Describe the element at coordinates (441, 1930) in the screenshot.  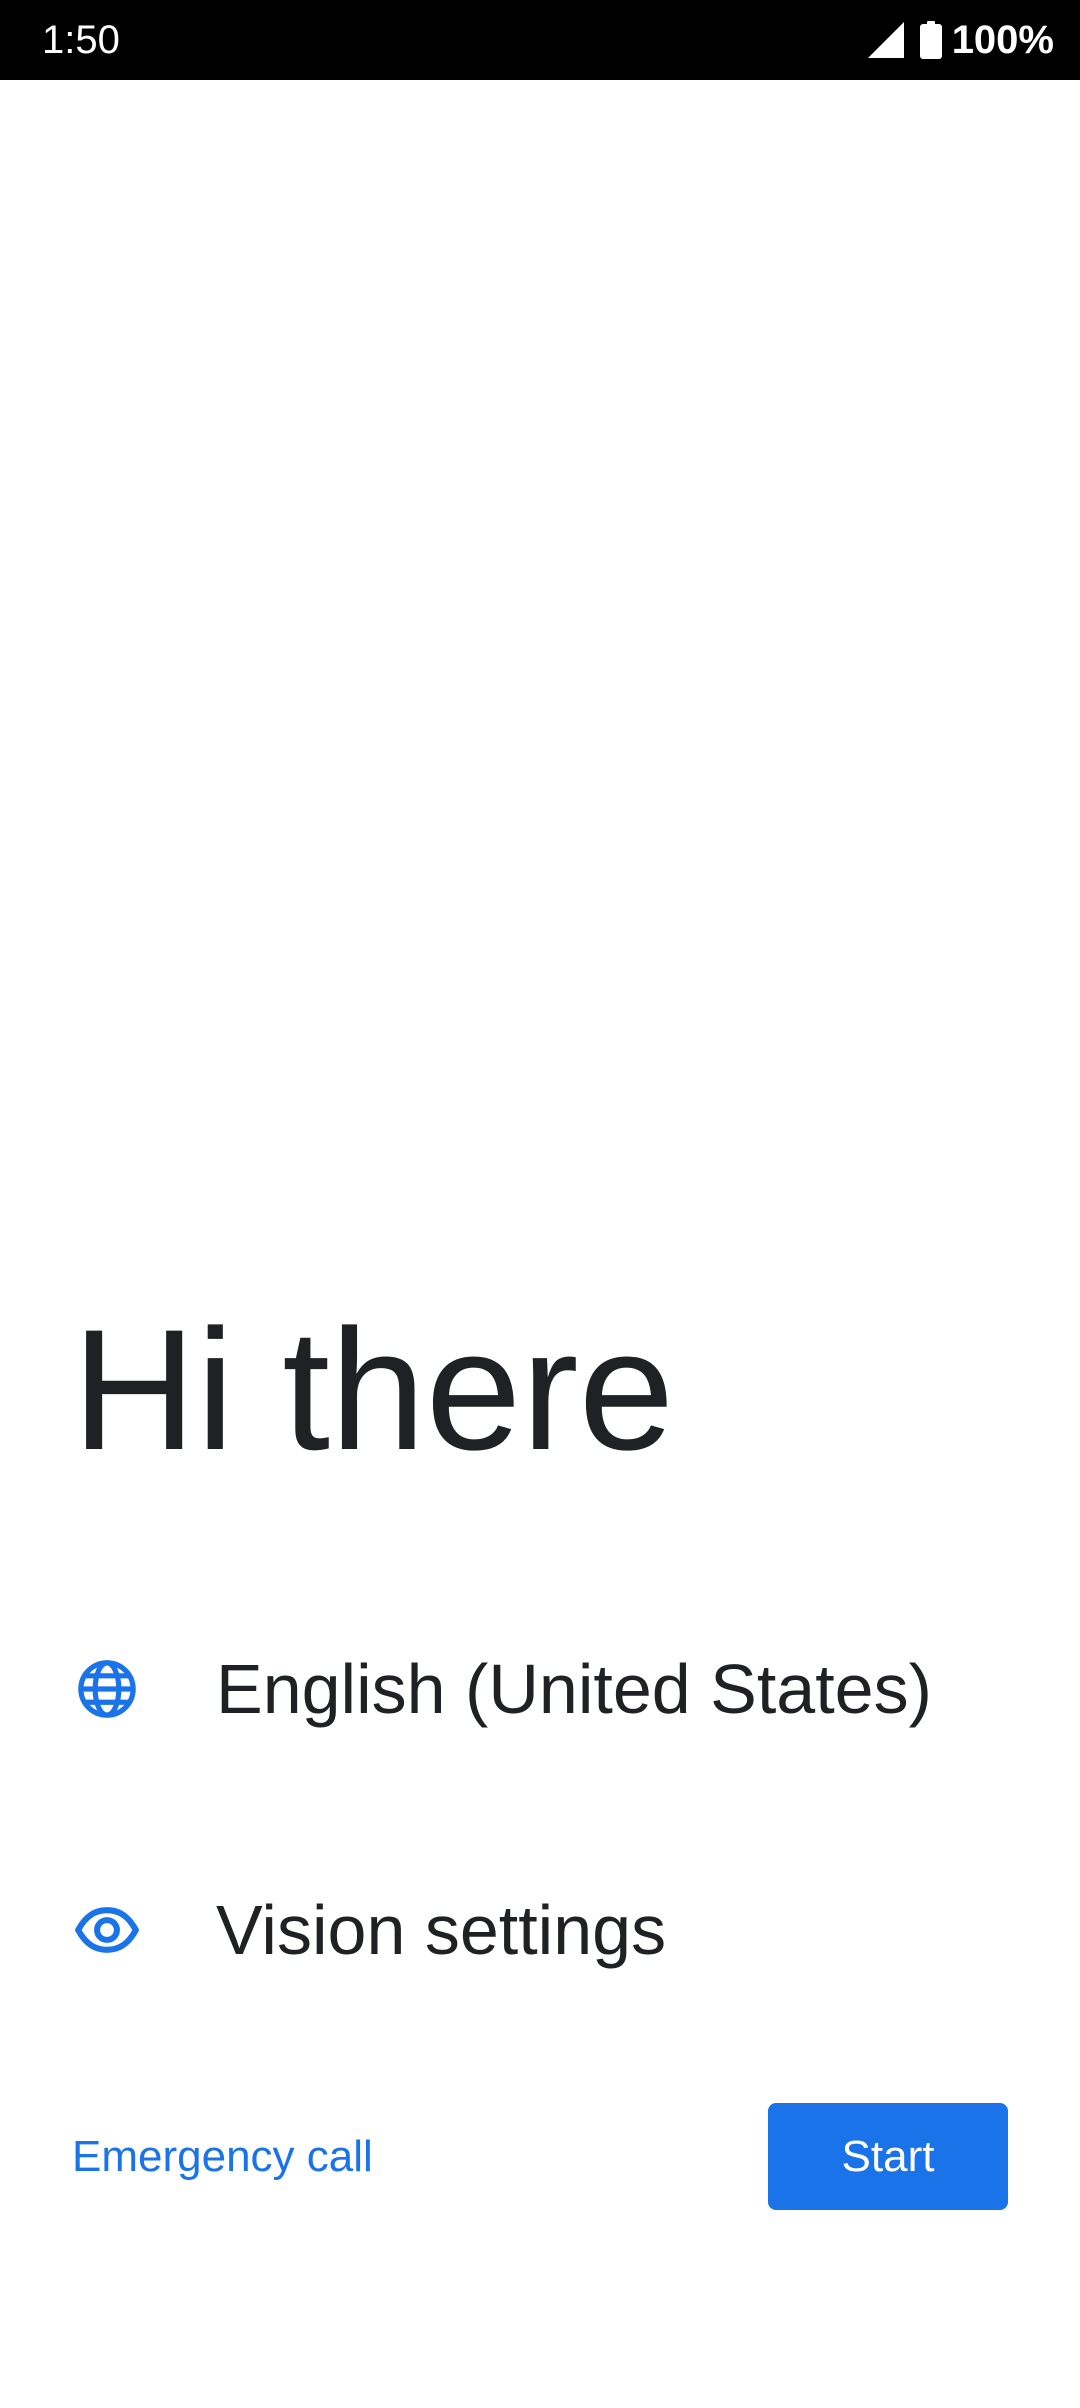
I see `vision-settings-label: Vision settings` at that location.